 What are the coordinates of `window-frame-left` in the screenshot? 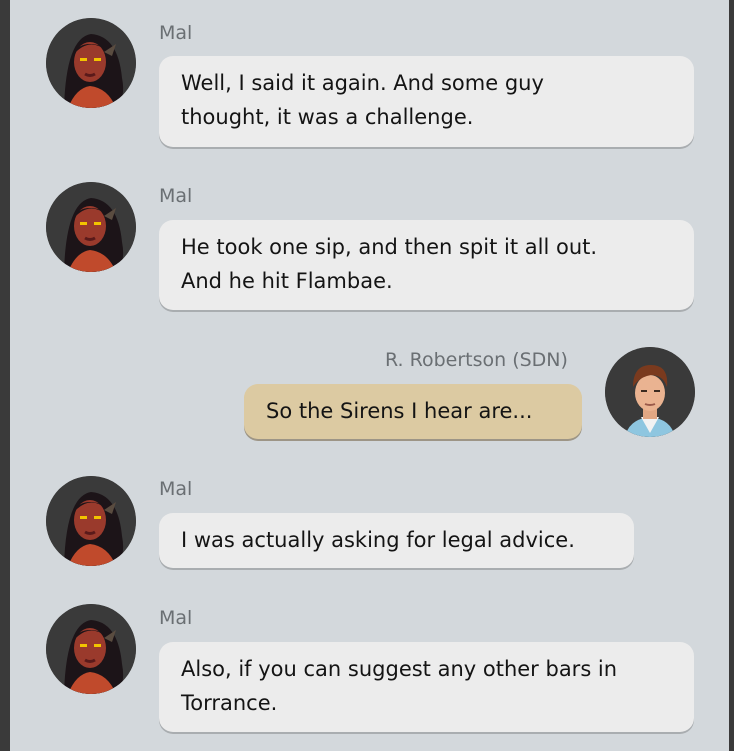 It's located at (5, 375).